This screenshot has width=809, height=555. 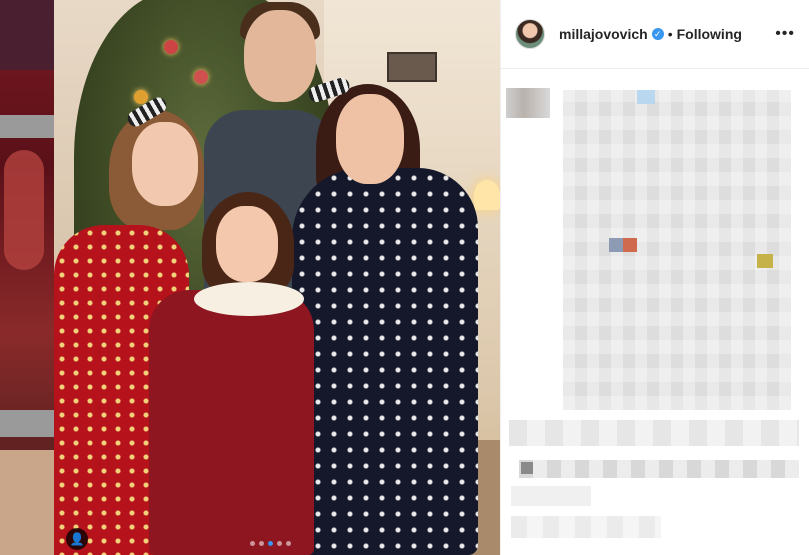 What do you see at coordinates (785, 34) in the screenshot?
I see `more-options-icon: •••` at bounding box center [785, 34].